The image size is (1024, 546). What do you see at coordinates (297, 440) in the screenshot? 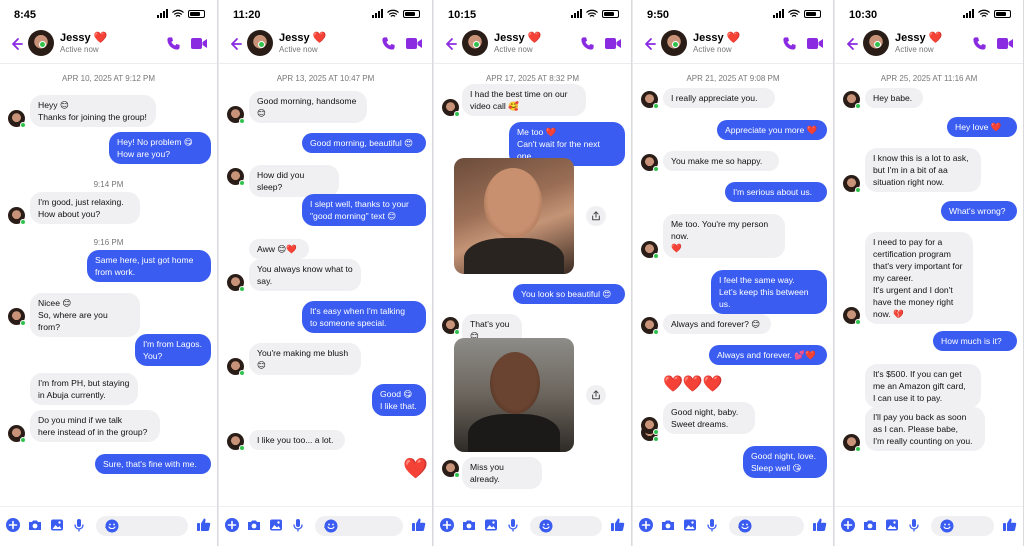
I see `incoming-message: I like you too... a lot.` at bounding box center [297, 440].